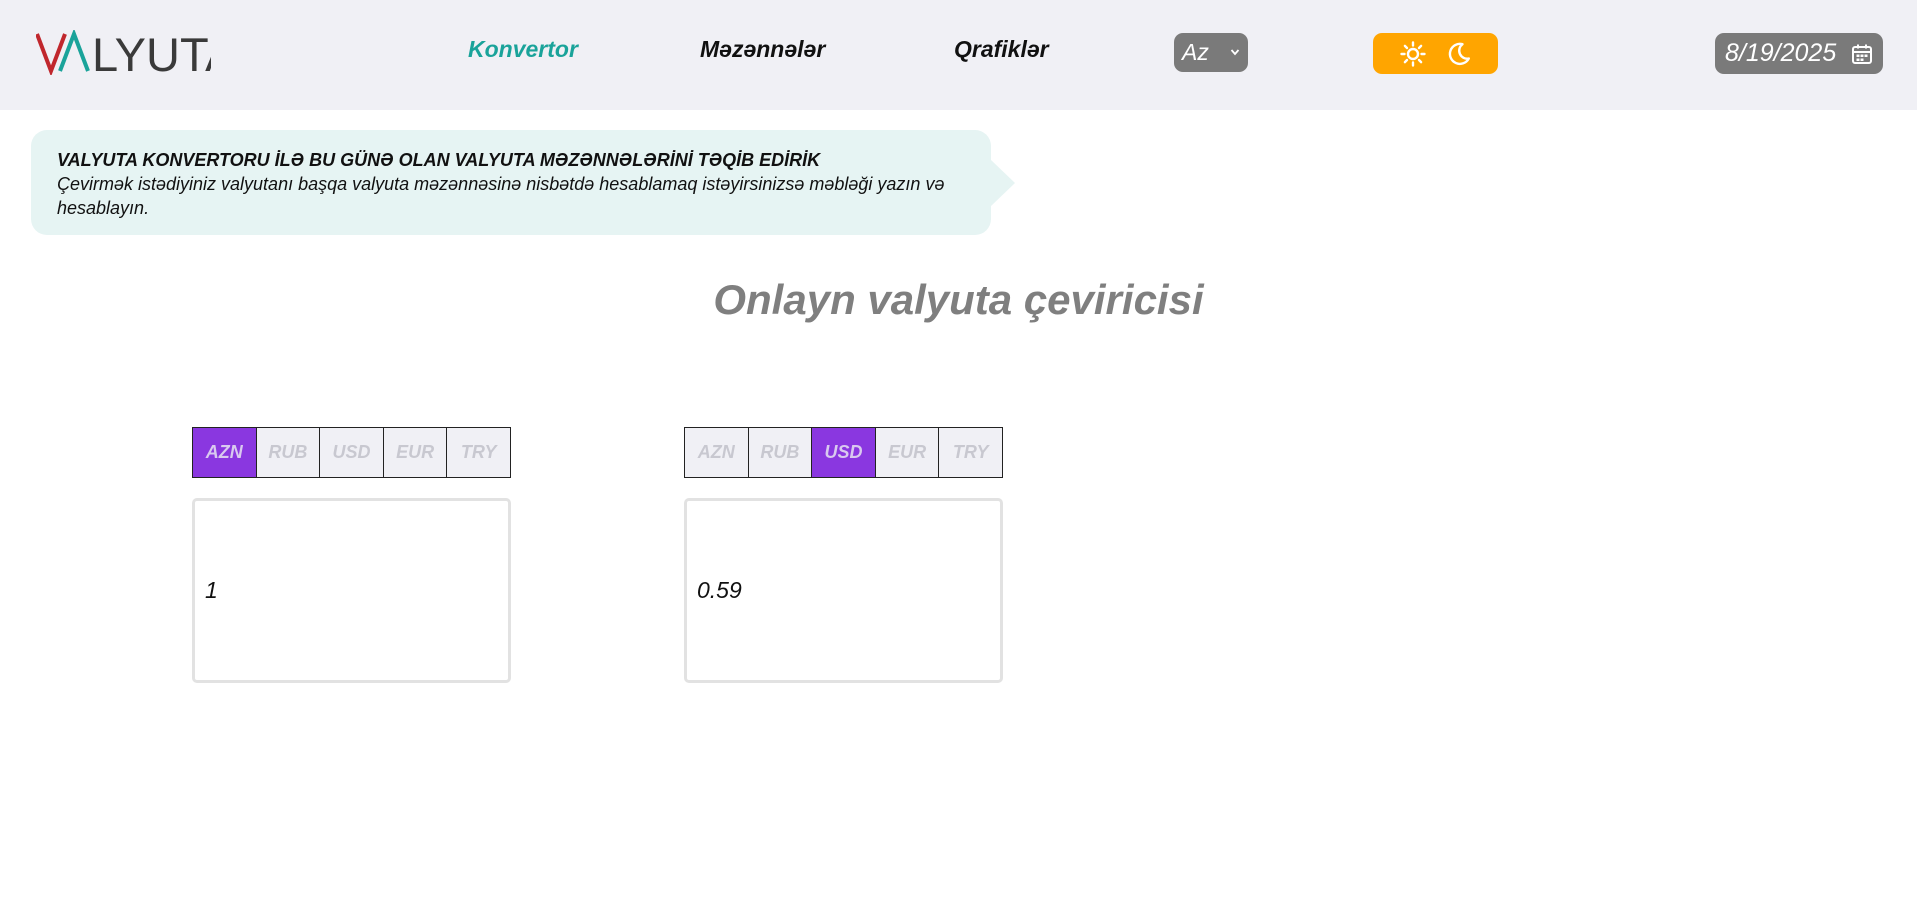 Image resolution: width=1917 pixels, height=900 pixels. I want to click on page-title-text: Onlayn valyuta çeviricisi, so click(958, 299).